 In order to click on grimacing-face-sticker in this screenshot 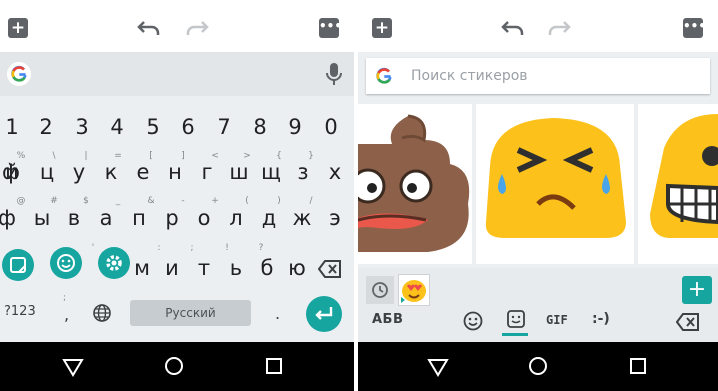, I will do `click(678, 184)`.